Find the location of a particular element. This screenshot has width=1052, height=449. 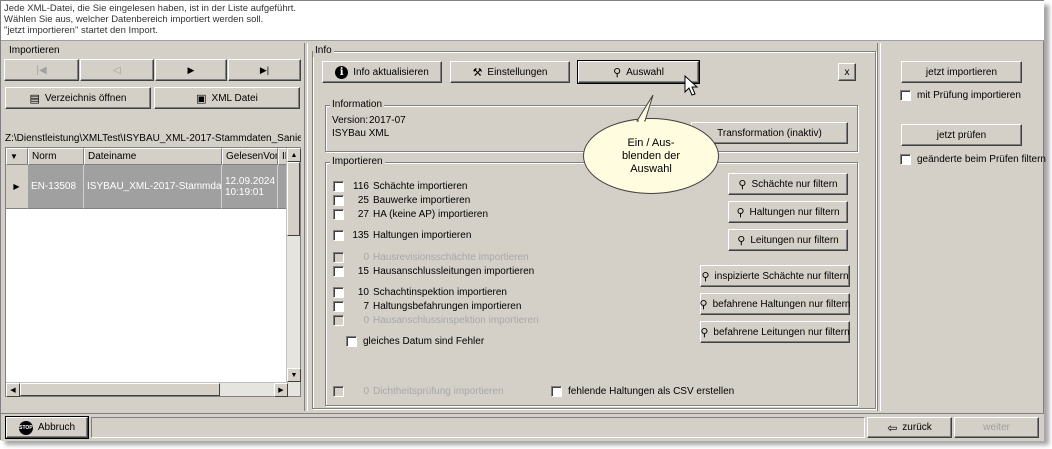

filter-label: Leitungen nur filtern is located at coordinates (794, 240).